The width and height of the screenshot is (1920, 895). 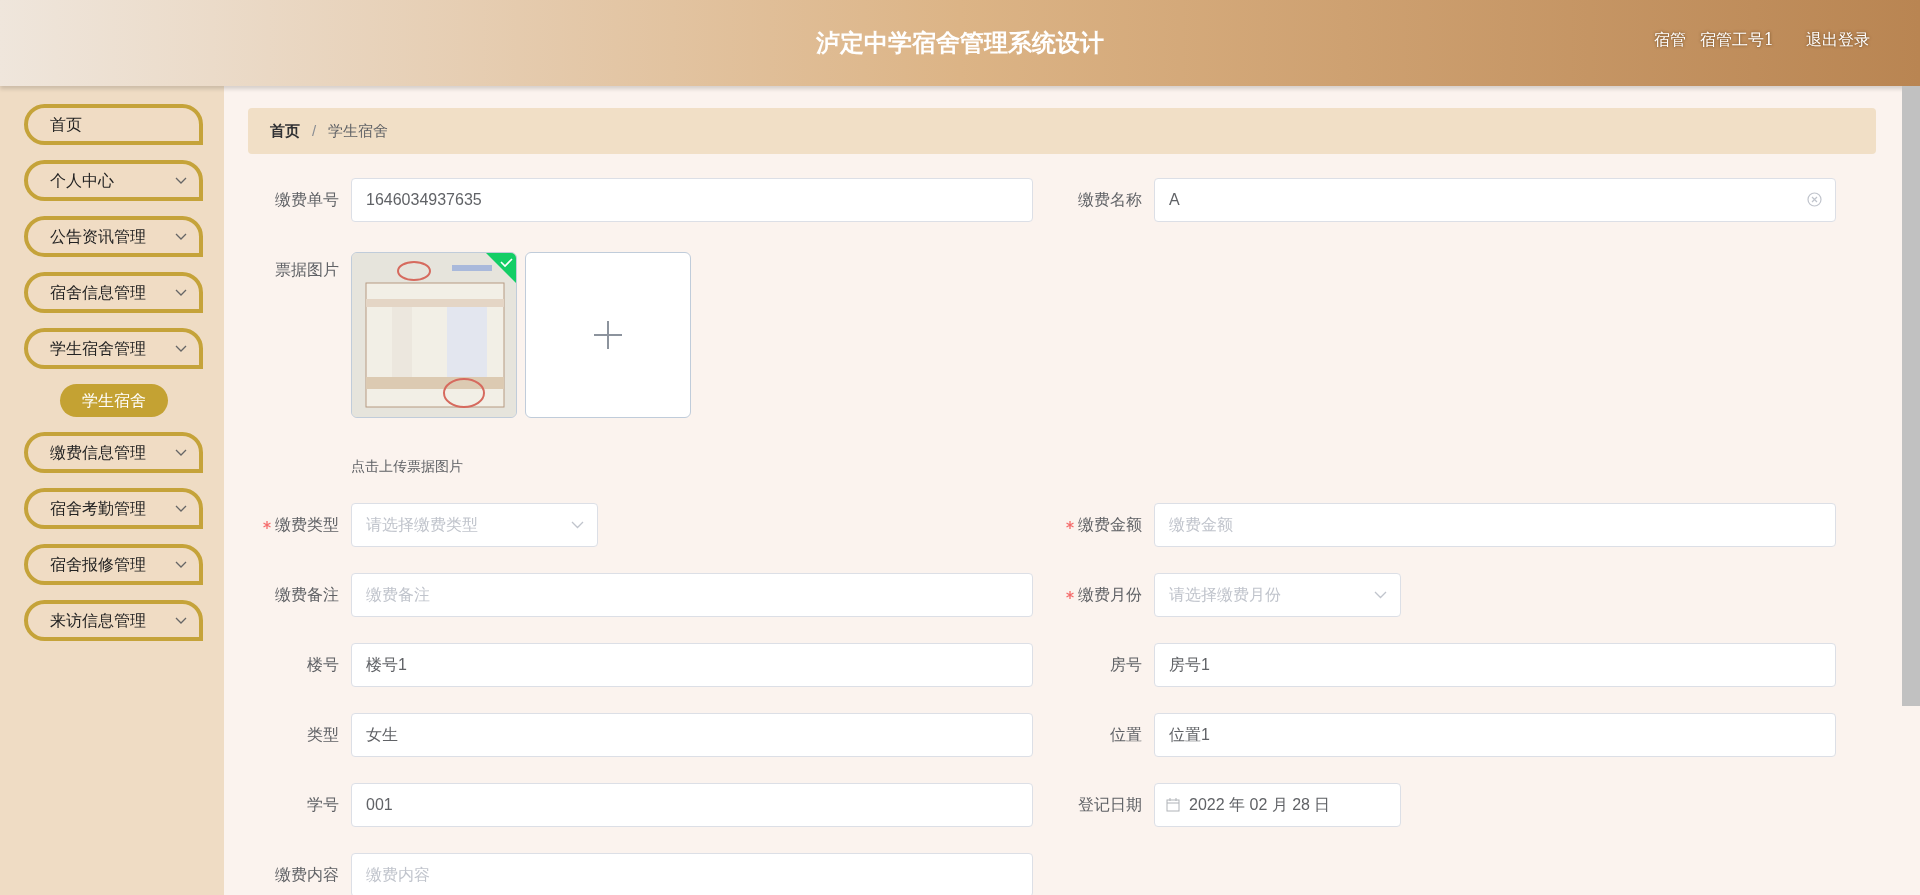 What do you see at coordinates (1110, 595) in the screenshot?
I see `field-label: 缴费月份` at bounding box center [1110, 595].